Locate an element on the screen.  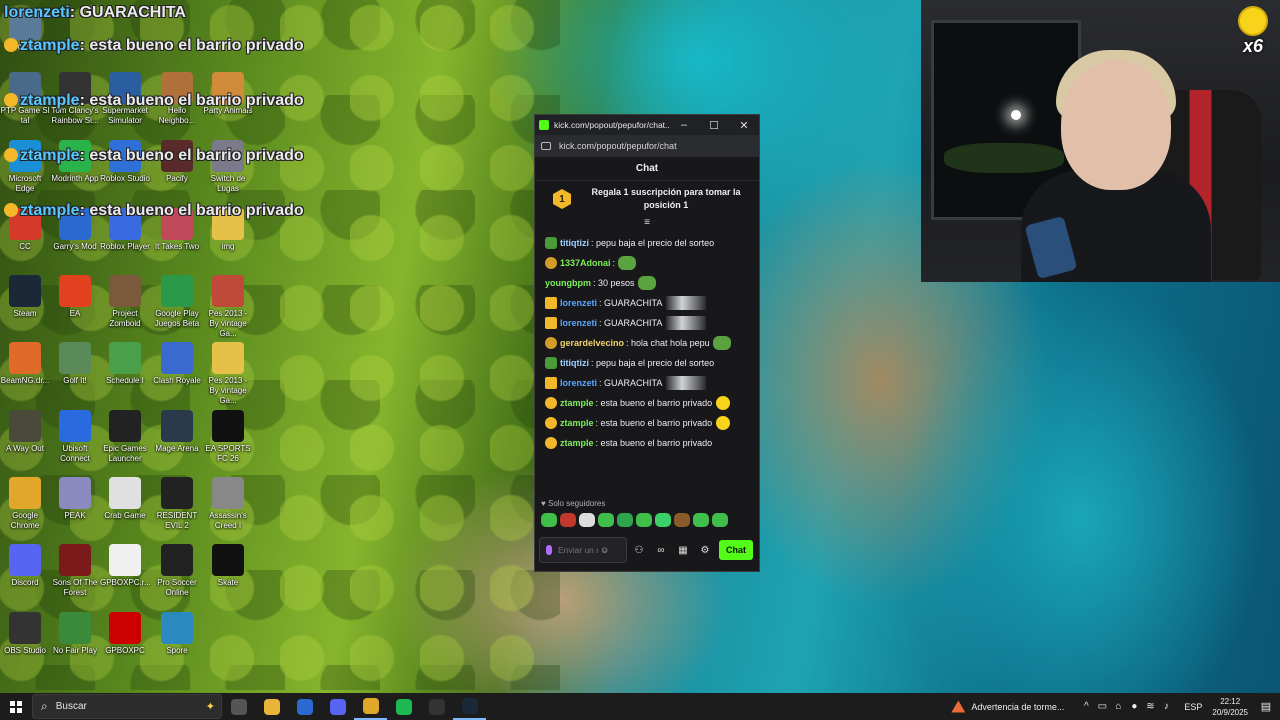
chat-input-box: ☺ is located at coordinates (583, 550).